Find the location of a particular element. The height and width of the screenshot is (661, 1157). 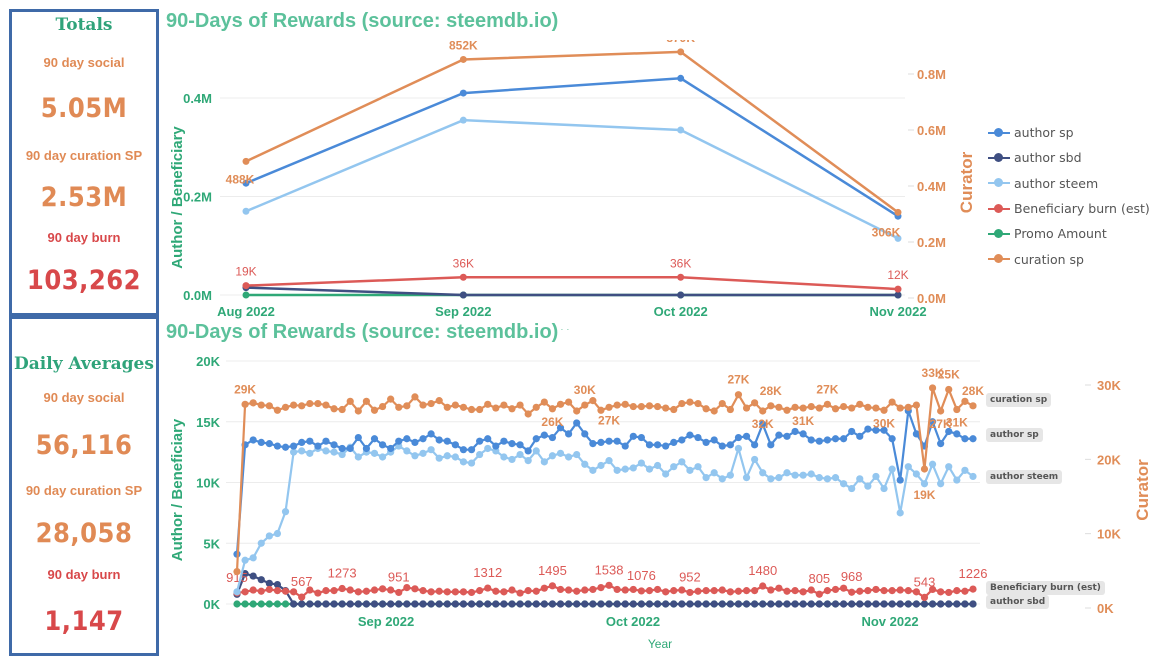

y-tick-label: 5K is located at coordinates (211, 543).